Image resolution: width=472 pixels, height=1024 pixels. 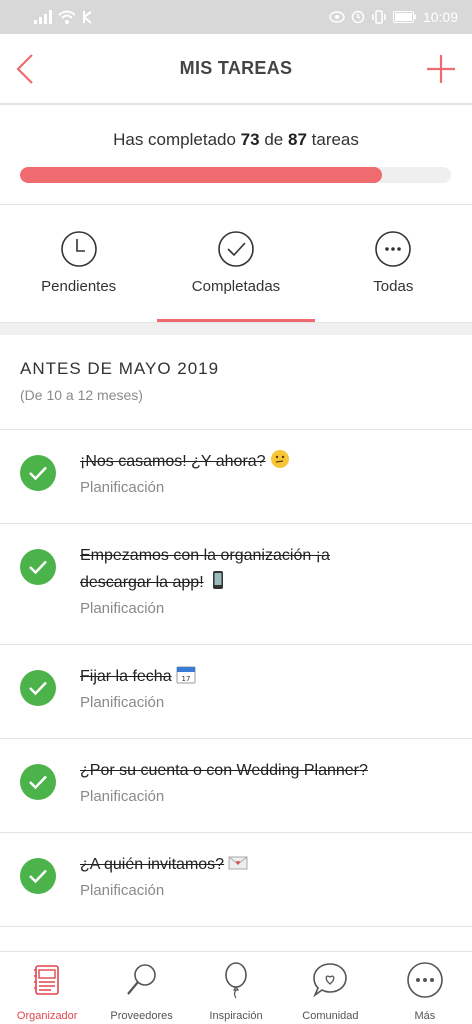 I want to click on tab-label: Todas, so click(x=393, y=286).